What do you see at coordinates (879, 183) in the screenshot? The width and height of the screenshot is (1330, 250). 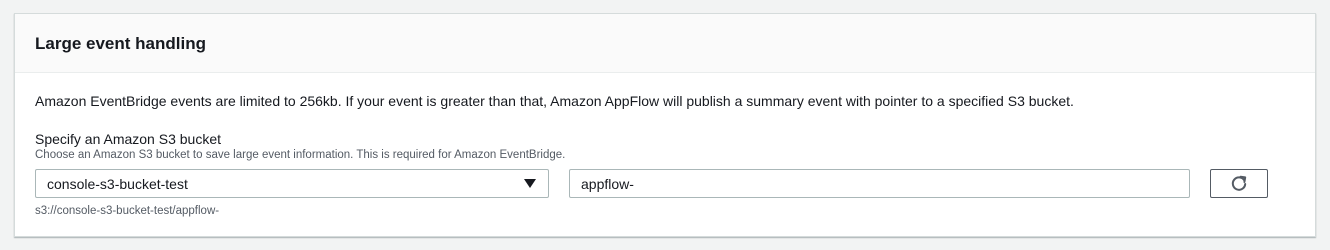 I see `bucket-prefix-input` at bounding box center [879, 183].